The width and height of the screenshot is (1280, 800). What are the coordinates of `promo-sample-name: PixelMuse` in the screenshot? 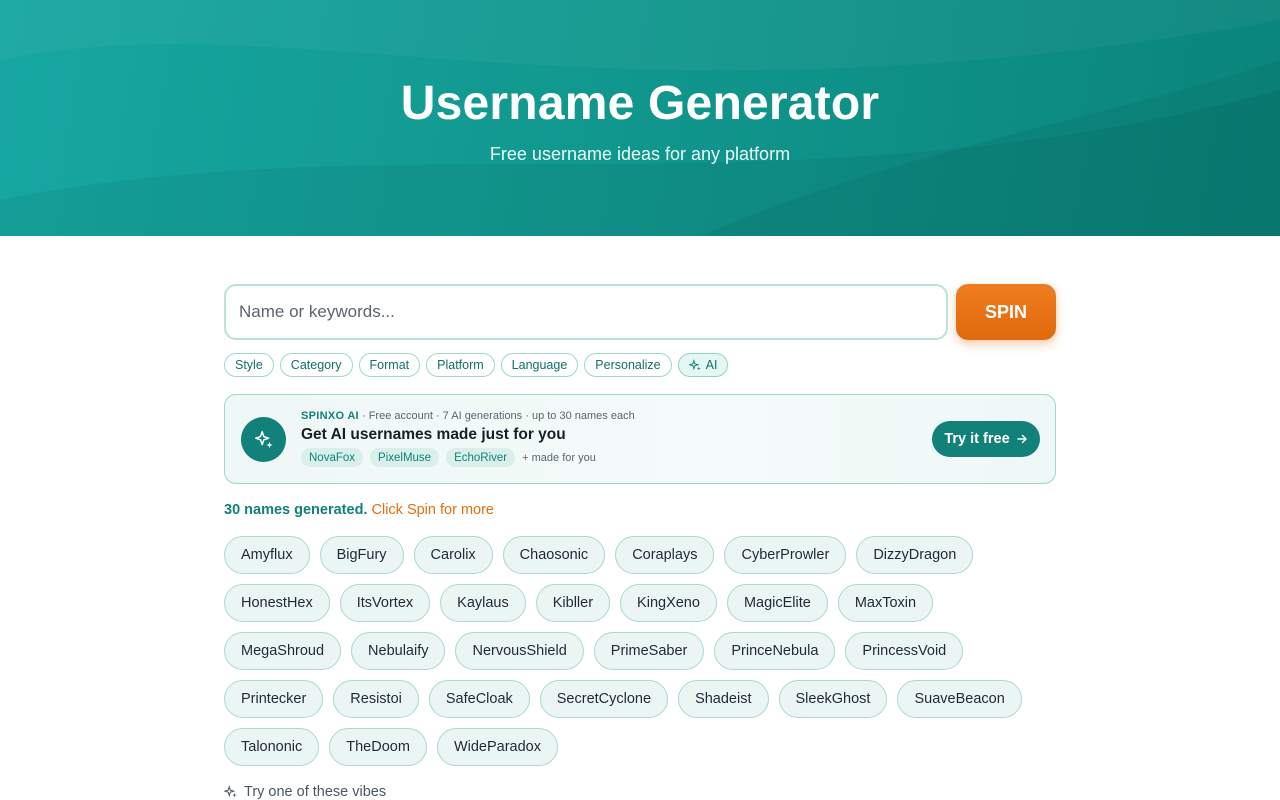 It's located at (405, 457).